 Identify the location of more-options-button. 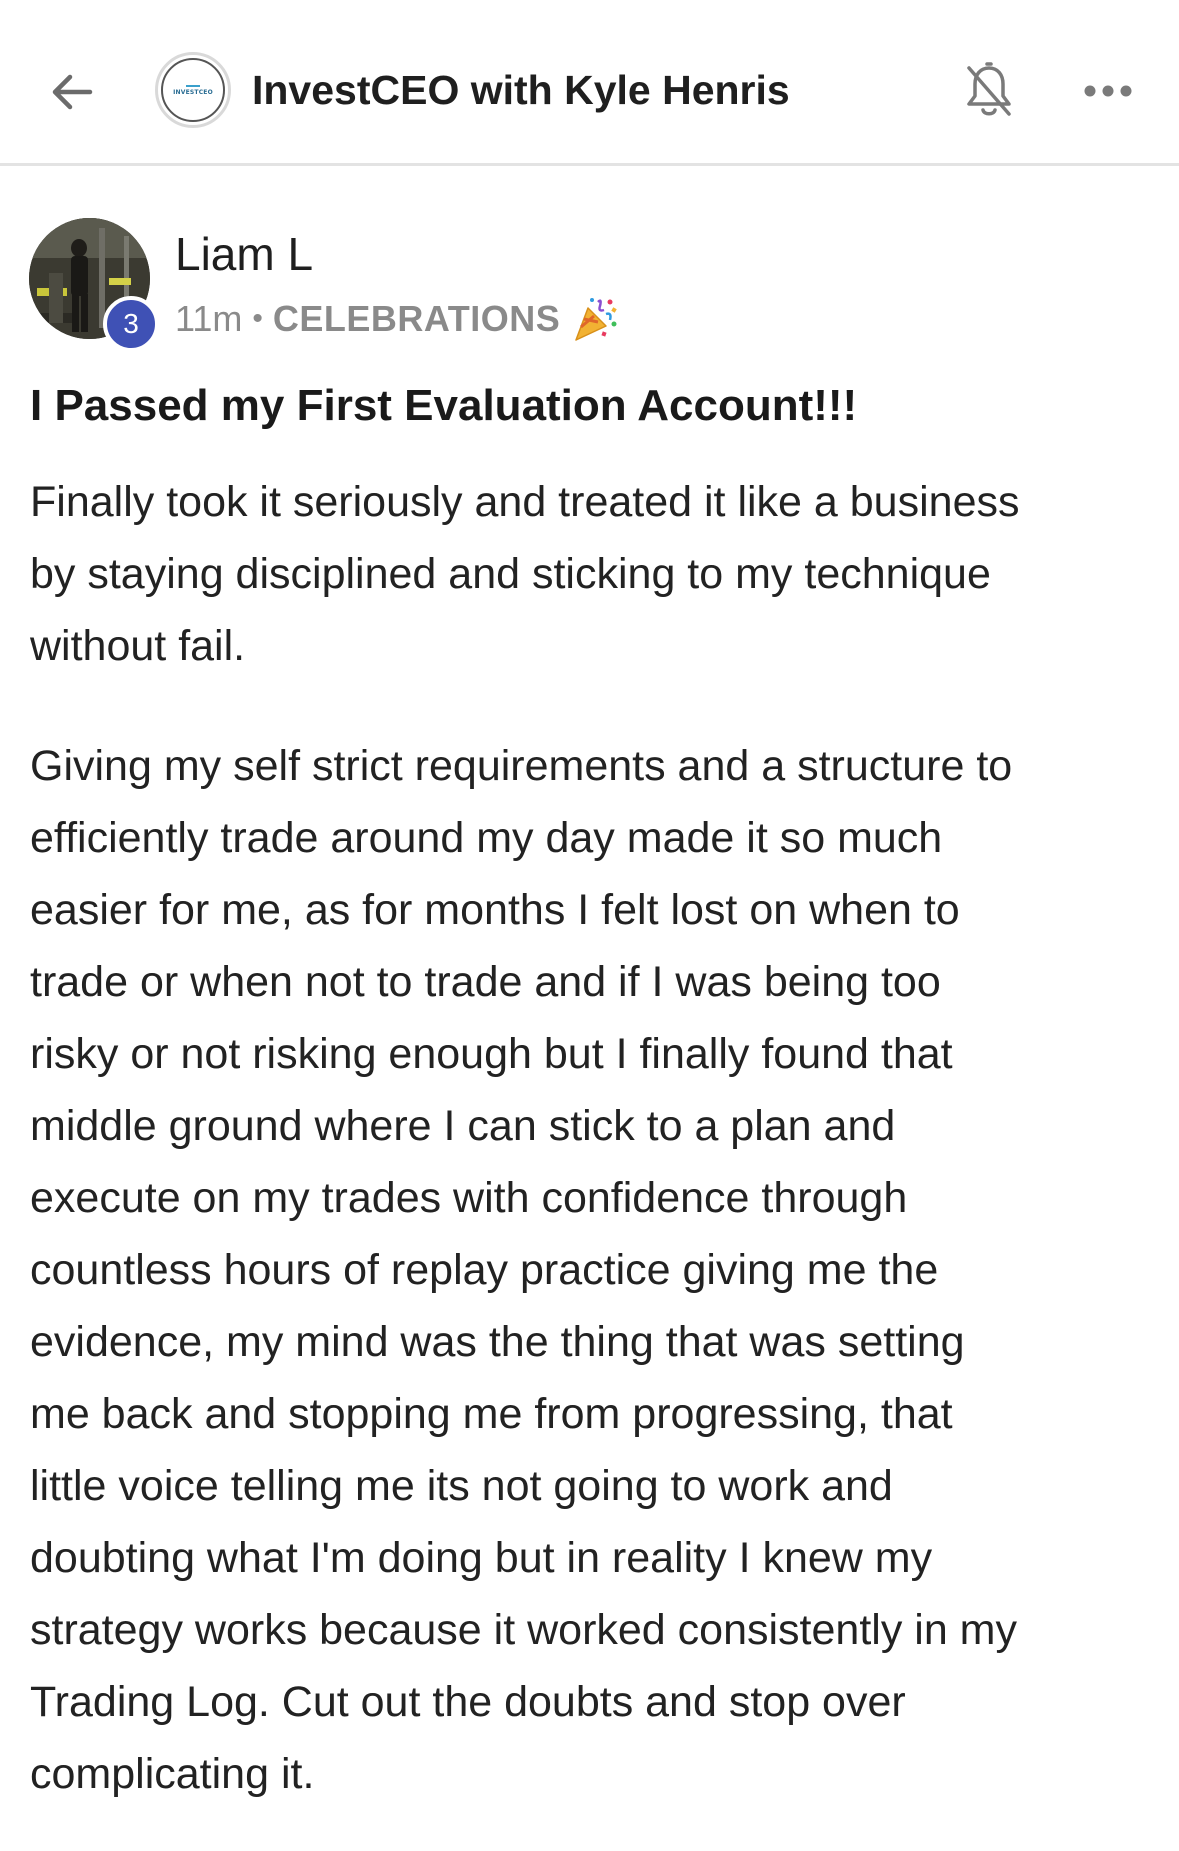
(1108, 91).